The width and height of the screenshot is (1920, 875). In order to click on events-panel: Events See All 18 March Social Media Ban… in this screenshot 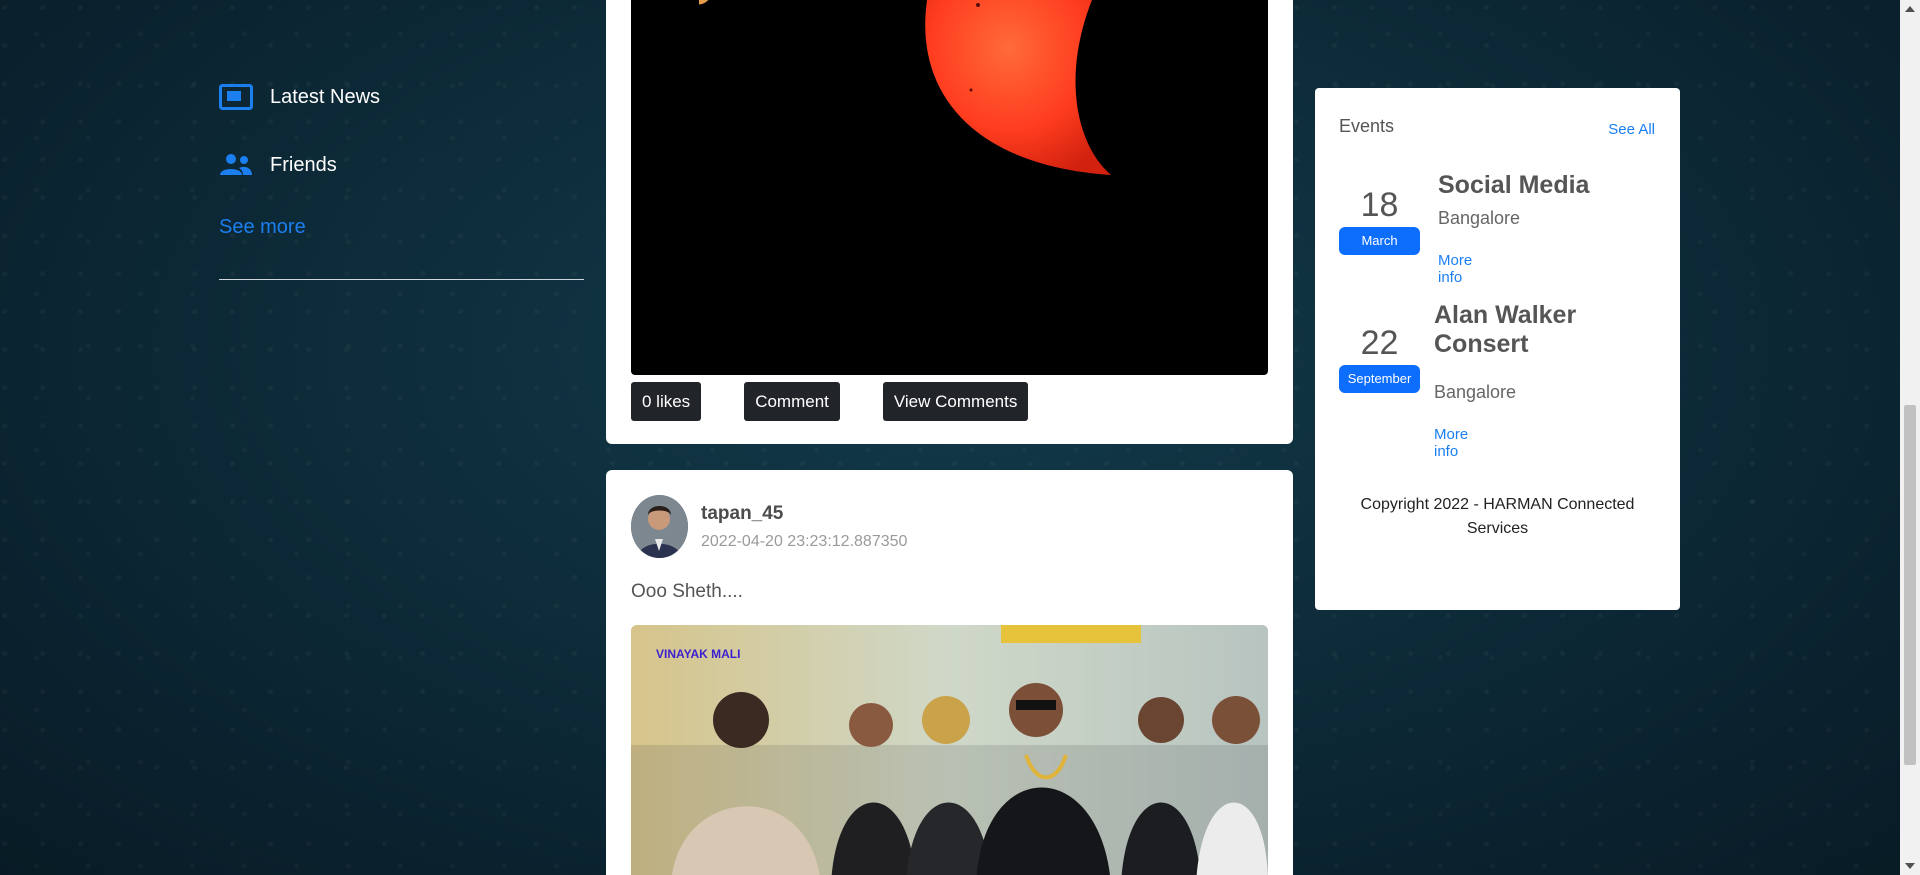, I will do `click(1497, 349)`.